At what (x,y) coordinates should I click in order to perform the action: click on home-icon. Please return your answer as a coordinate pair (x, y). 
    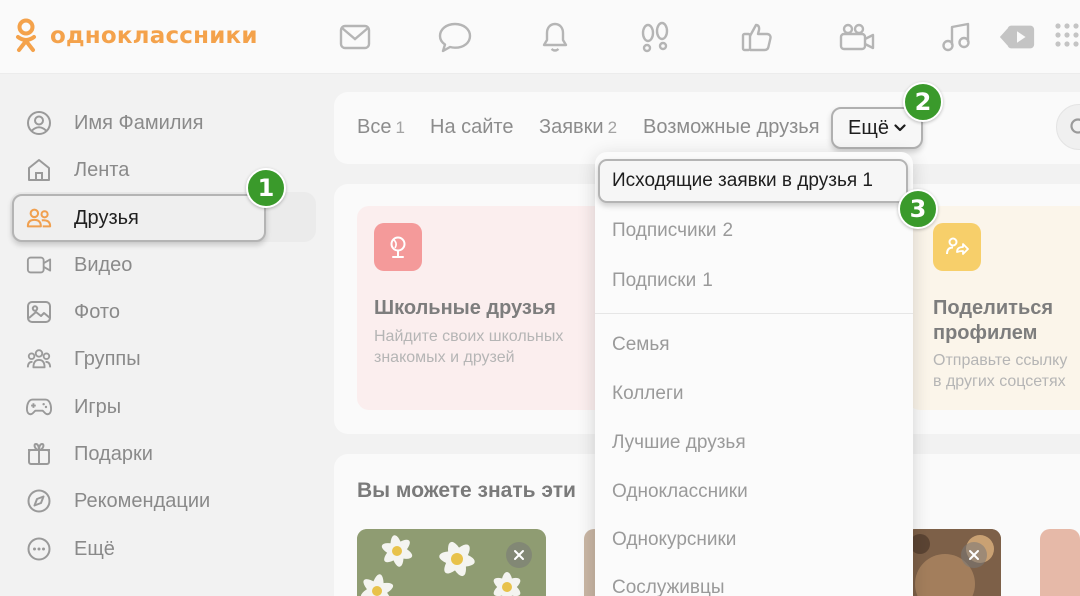
    Looking at the image, I should click on (39, 170).